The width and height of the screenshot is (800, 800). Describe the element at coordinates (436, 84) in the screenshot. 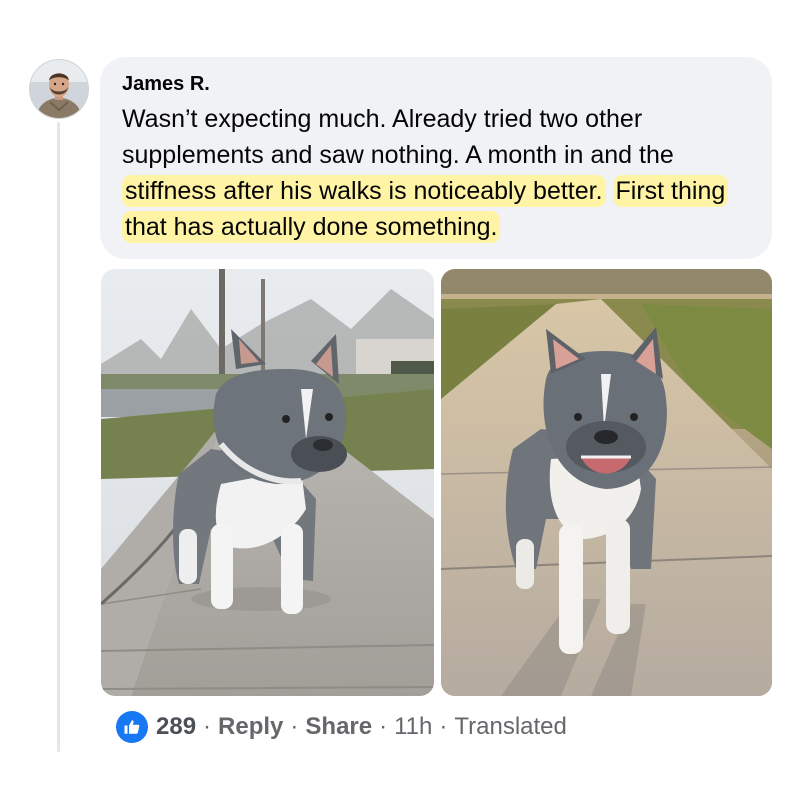

I see `comment-author: James R.` at that location.